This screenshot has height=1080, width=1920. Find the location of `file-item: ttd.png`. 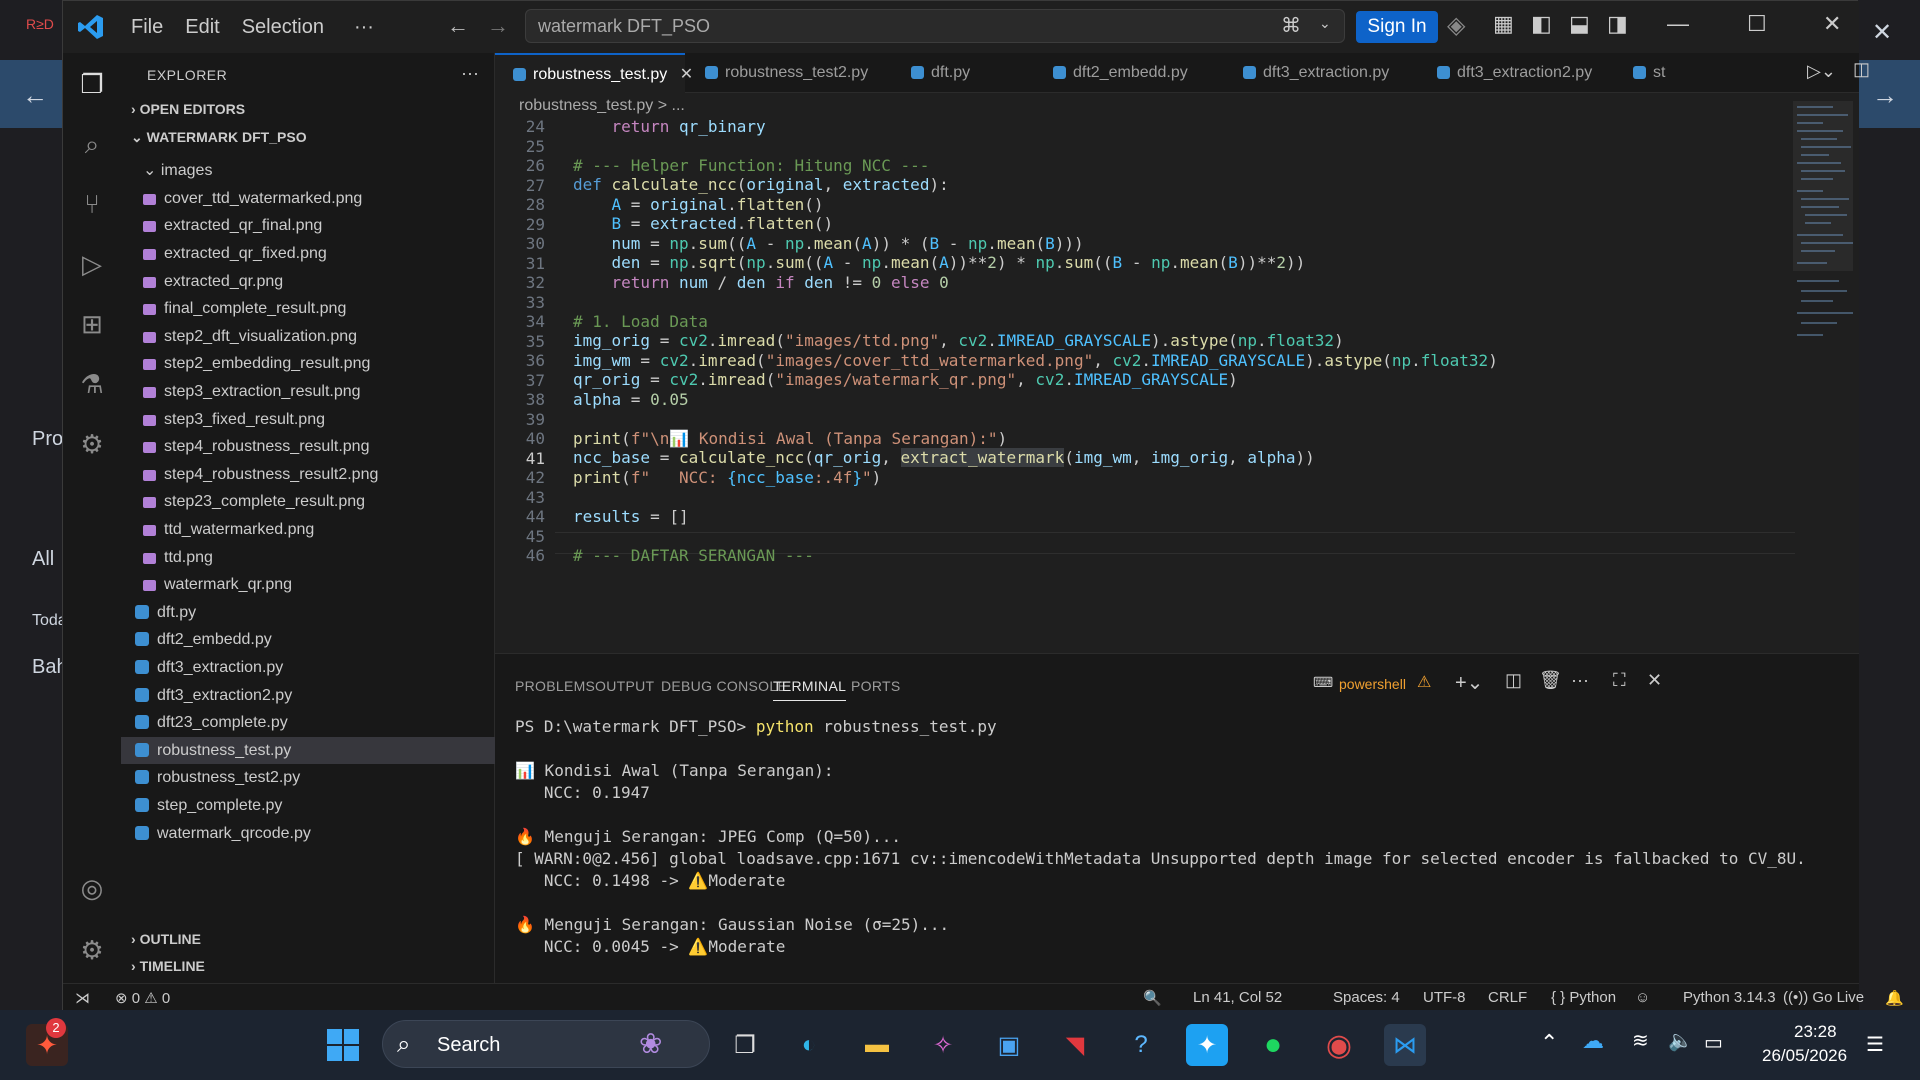

file-item: ttd.png is located at coordinates (308, 557).